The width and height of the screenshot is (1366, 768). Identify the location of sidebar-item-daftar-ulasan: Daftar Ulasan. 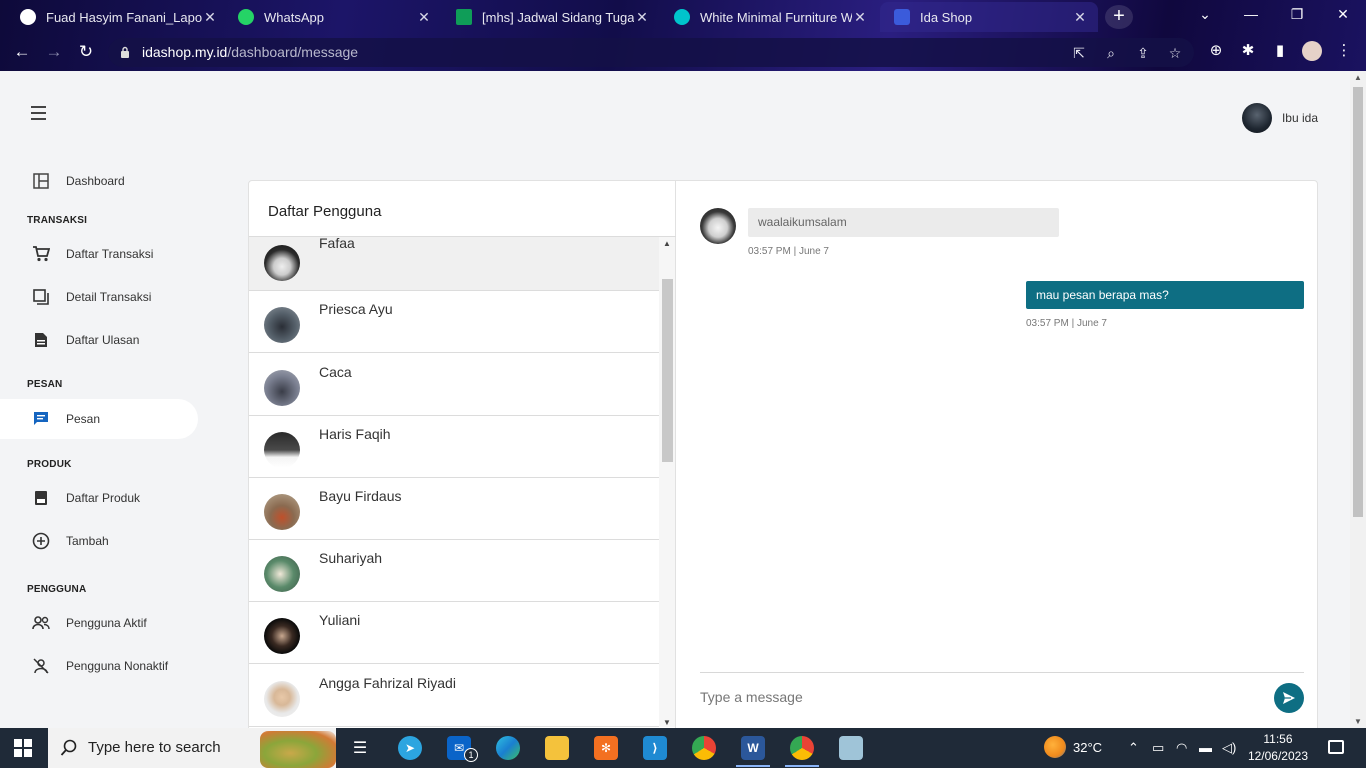
(100, 339).